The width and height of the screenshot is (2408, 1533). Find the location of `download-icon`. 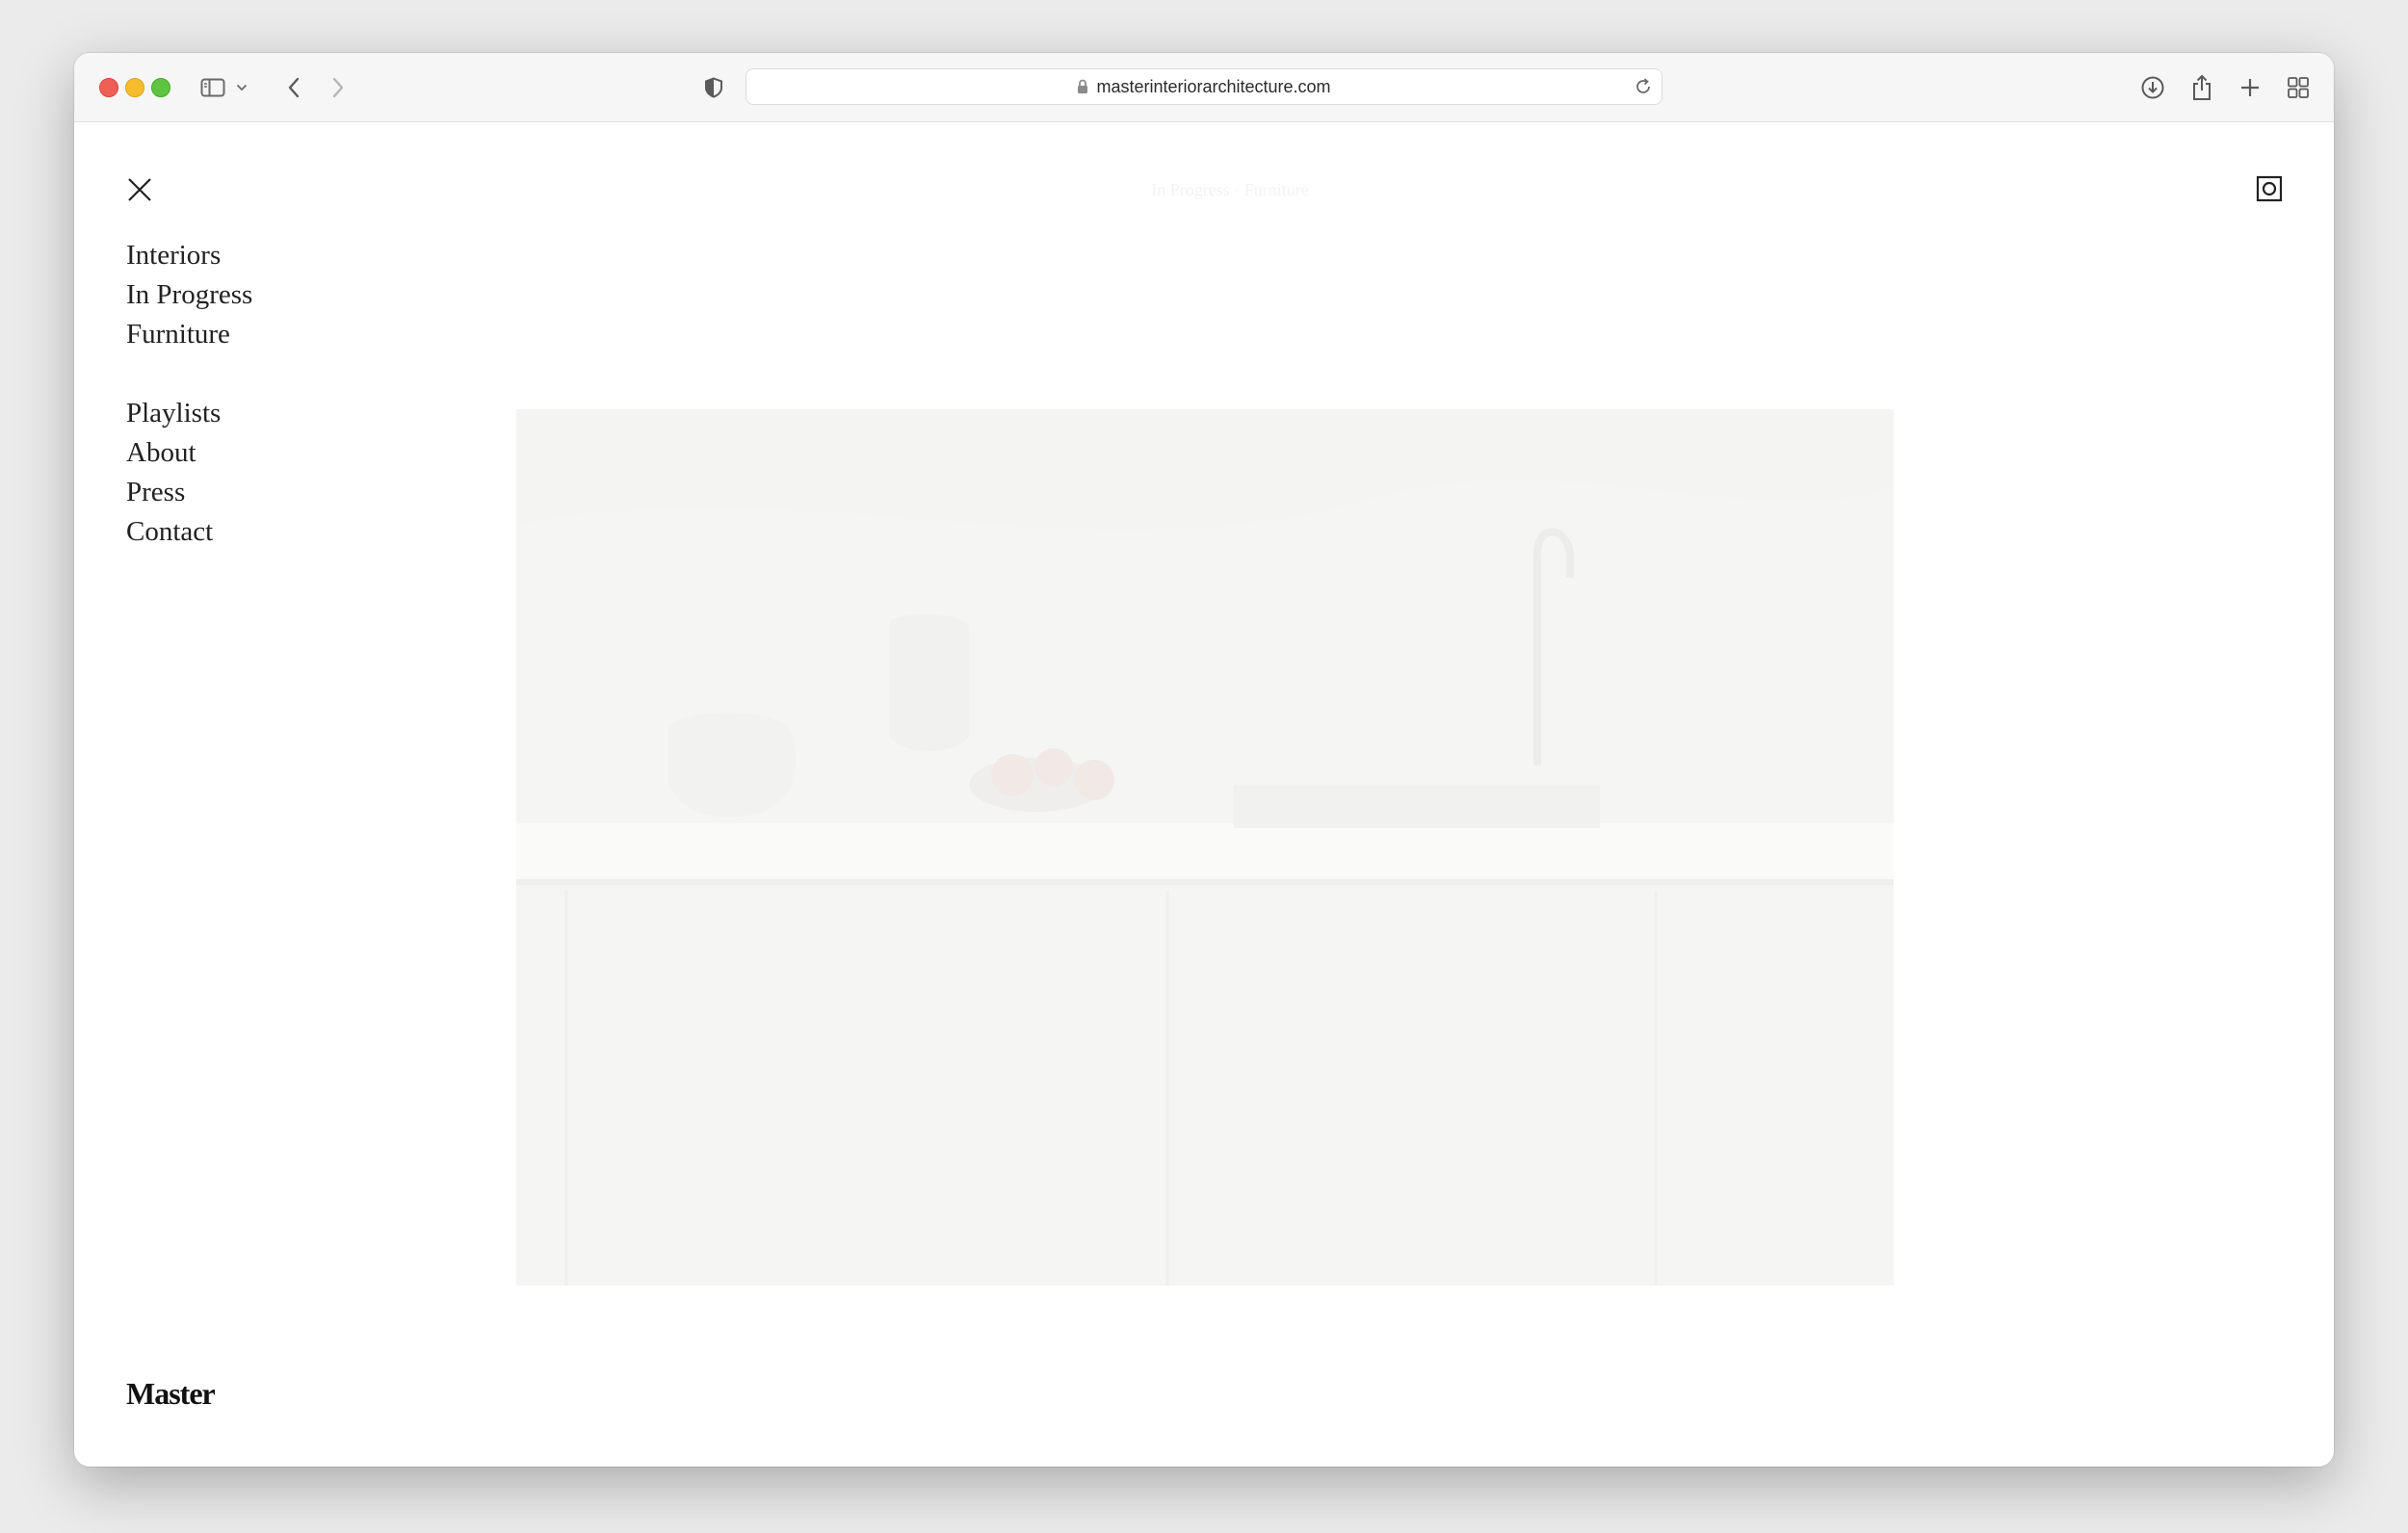

download-icon is located at coordinates (2152, 87).